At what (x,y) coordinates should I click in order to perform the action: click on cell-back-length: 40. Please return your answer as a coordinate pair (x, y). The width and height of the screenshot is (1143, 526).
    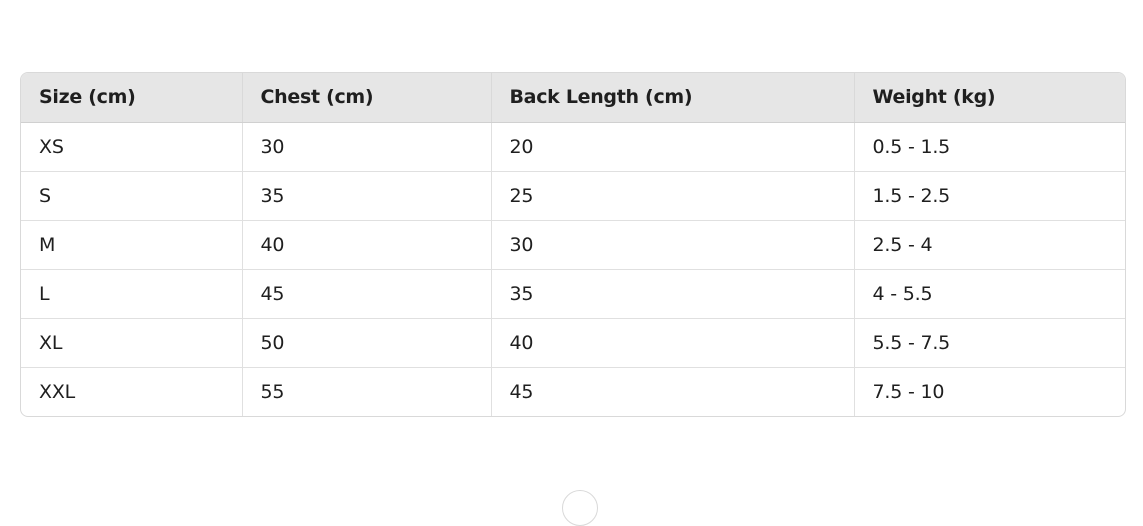
    Looking at the image, I should click on (673, 343).